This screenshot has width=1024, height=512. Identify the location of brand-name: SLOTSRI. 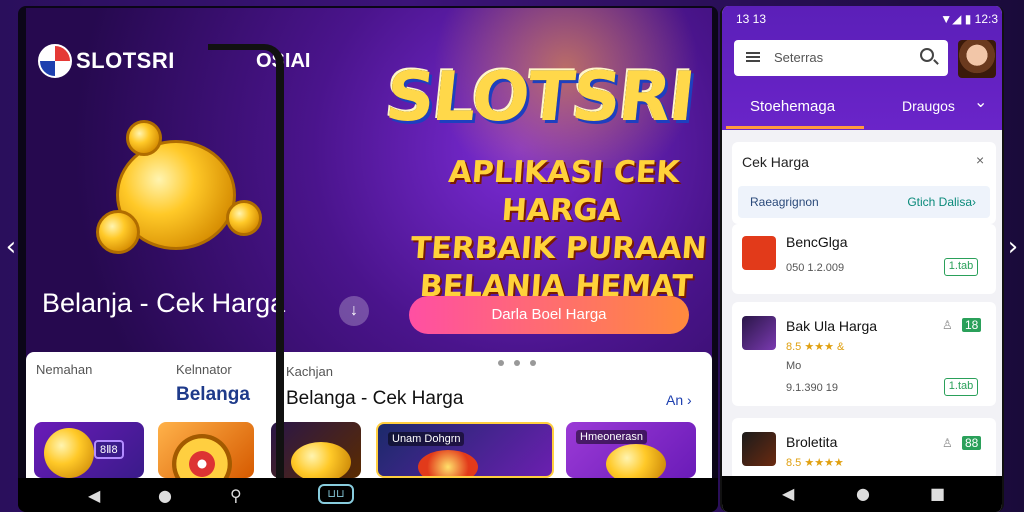
(125, 60).